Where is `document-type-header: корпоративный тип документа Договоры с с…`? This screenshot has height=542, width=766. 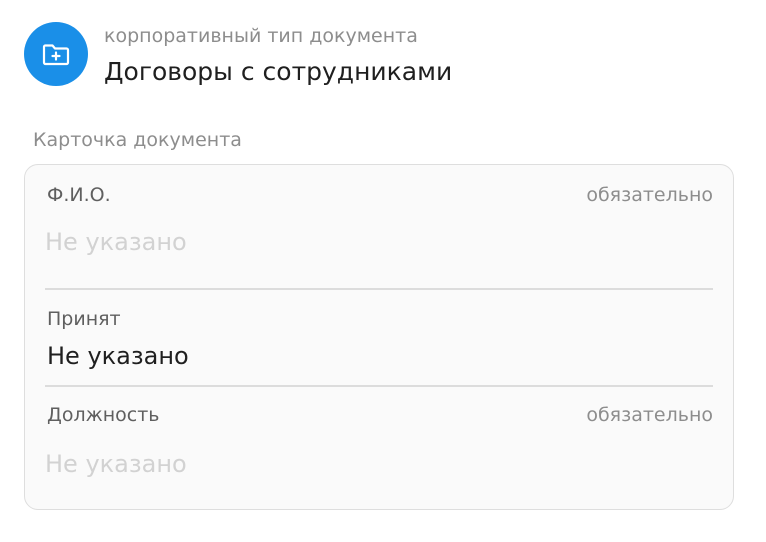 document-type-header: корпоративный тип документа Договоры с с… is located at coordinates (238, 56).